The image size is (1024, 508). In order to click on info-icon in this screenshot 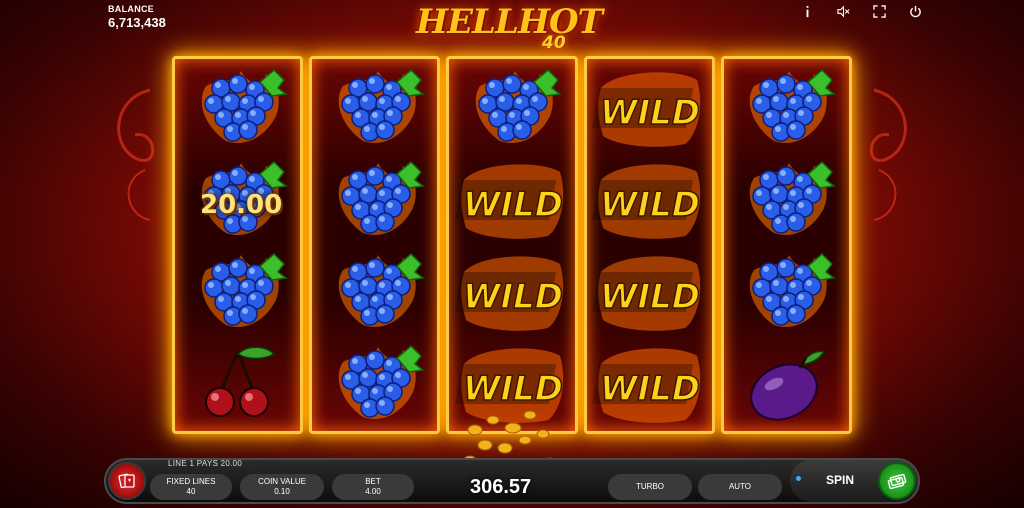, I will do `click(807, 11)`.